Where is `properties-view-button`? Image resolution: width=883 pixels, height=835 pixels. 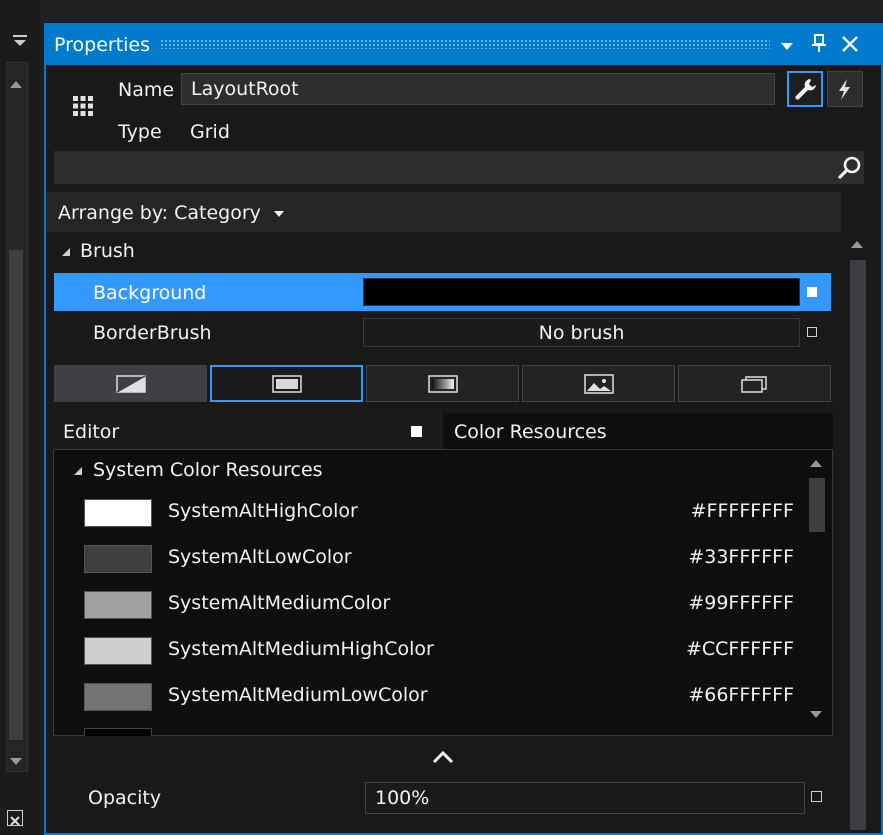
properties-view-button is located at coordinates (805, 89).